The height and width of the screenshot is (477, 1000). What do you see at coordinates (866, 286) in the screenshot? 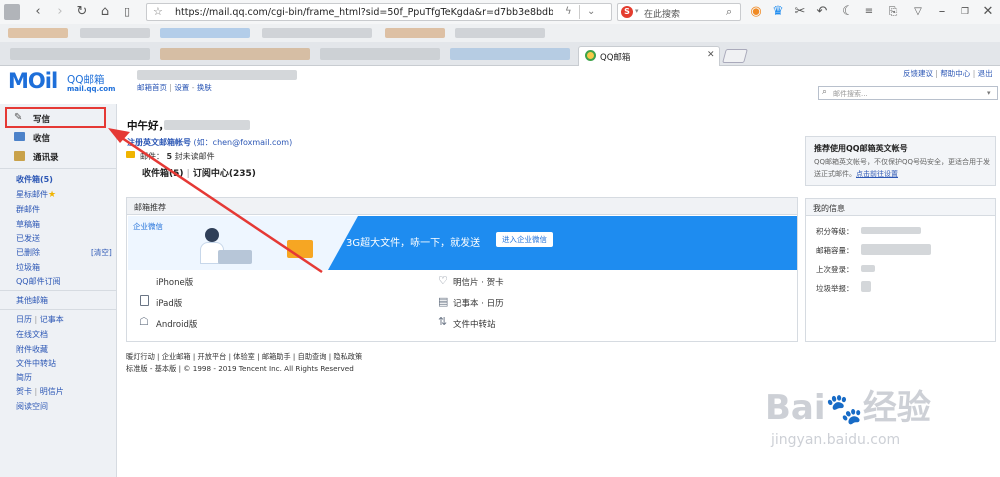
I see `info-value-blurred` at bounding box center [866, 286].